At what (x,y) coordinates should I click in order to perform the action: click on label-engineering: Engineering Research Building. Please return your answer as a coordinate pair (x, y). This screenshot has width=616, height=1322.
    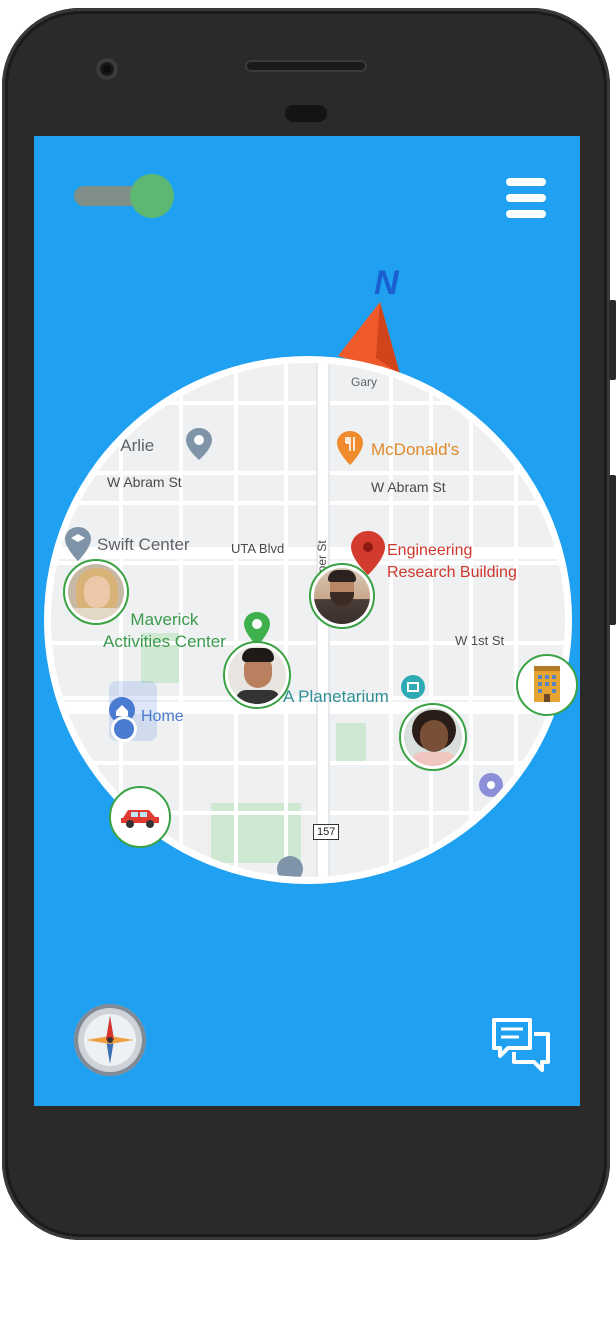
    Looking at the image, I should click on (452, 562).